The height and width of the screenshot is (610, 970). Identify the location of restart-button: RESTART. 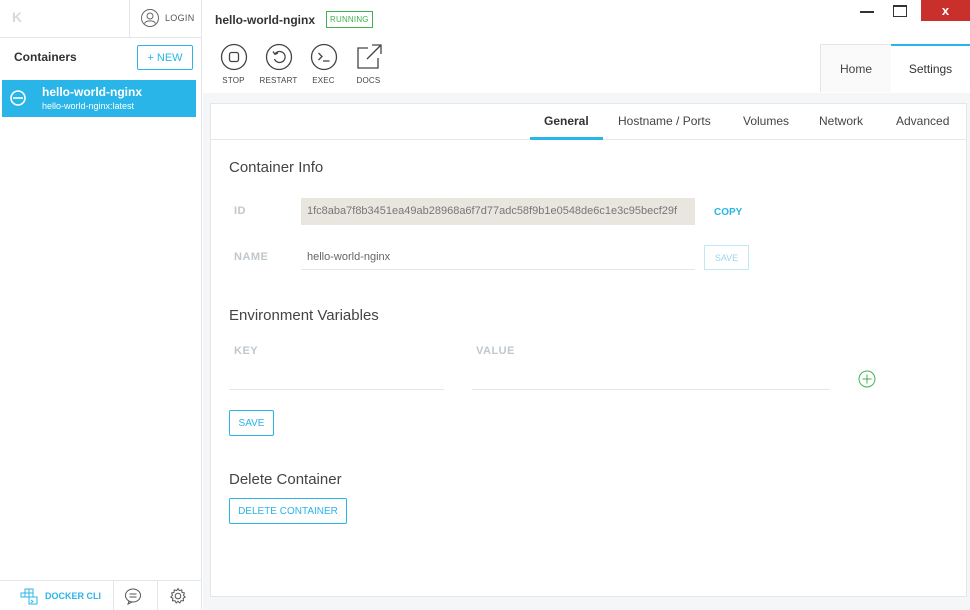
(278, 68).